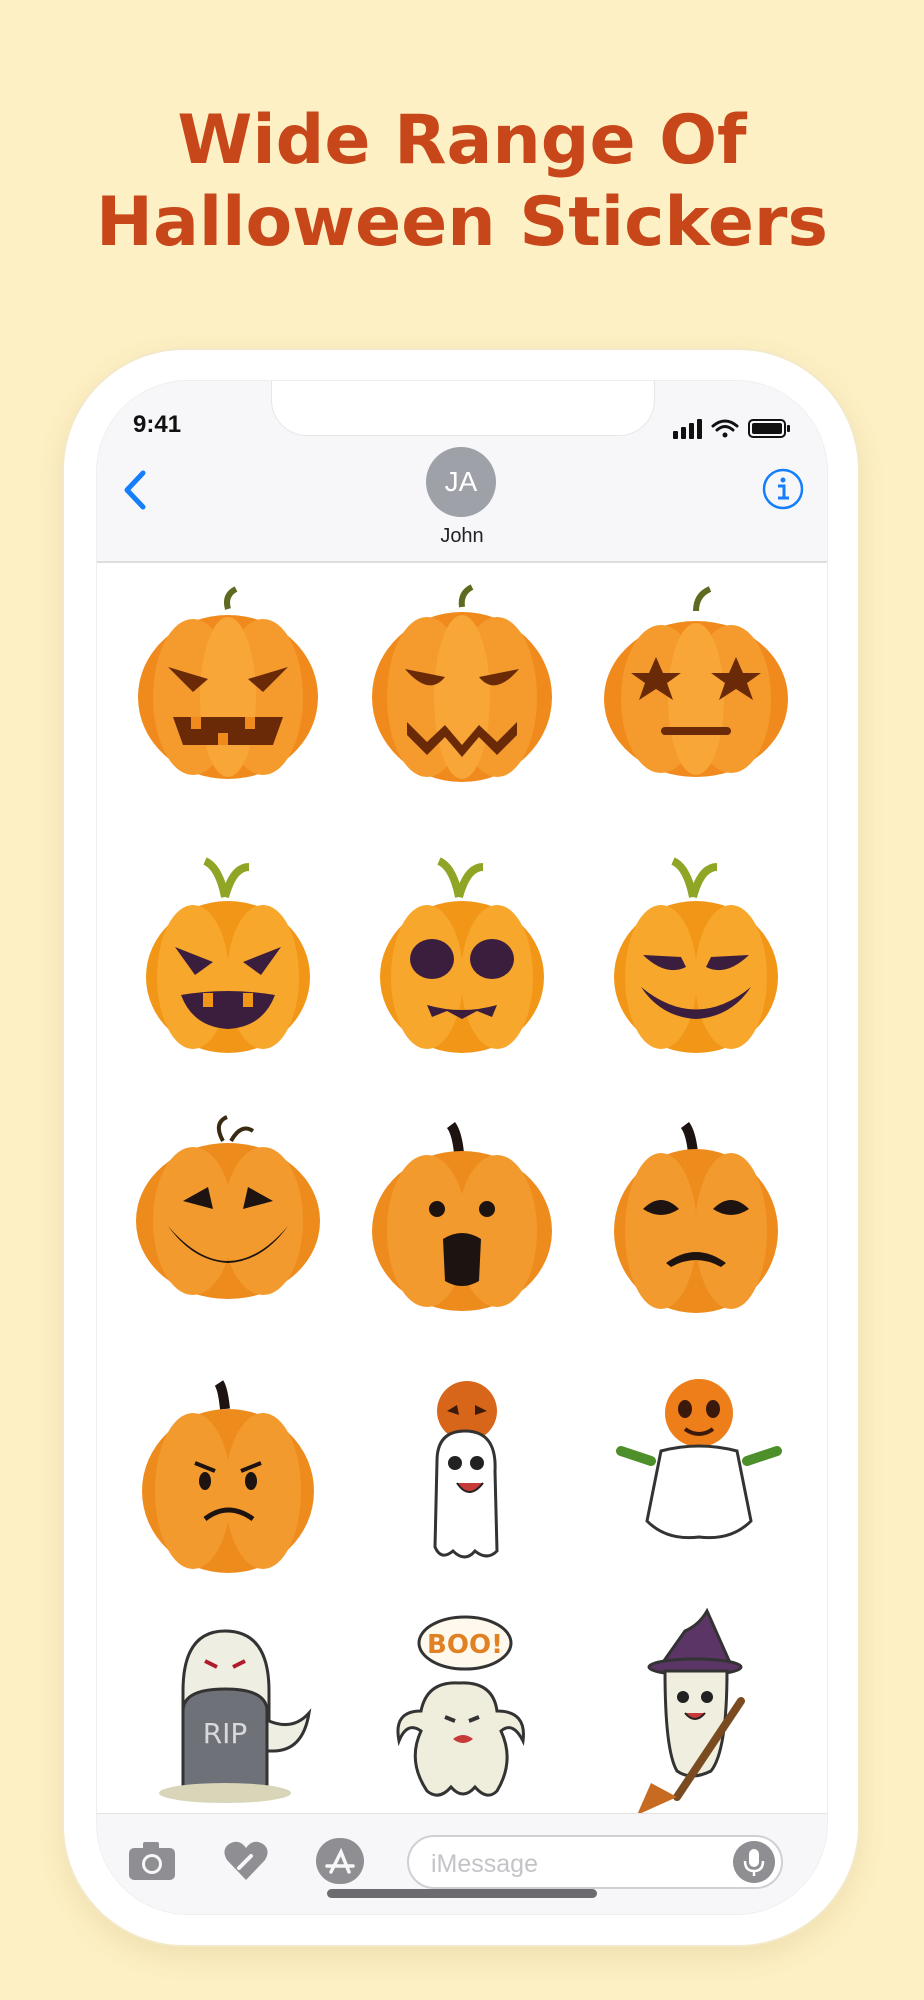 This screenshot has height=2000, width=924. I want to click on pumpkin-evil-grin-sticker, so click(228, 952).